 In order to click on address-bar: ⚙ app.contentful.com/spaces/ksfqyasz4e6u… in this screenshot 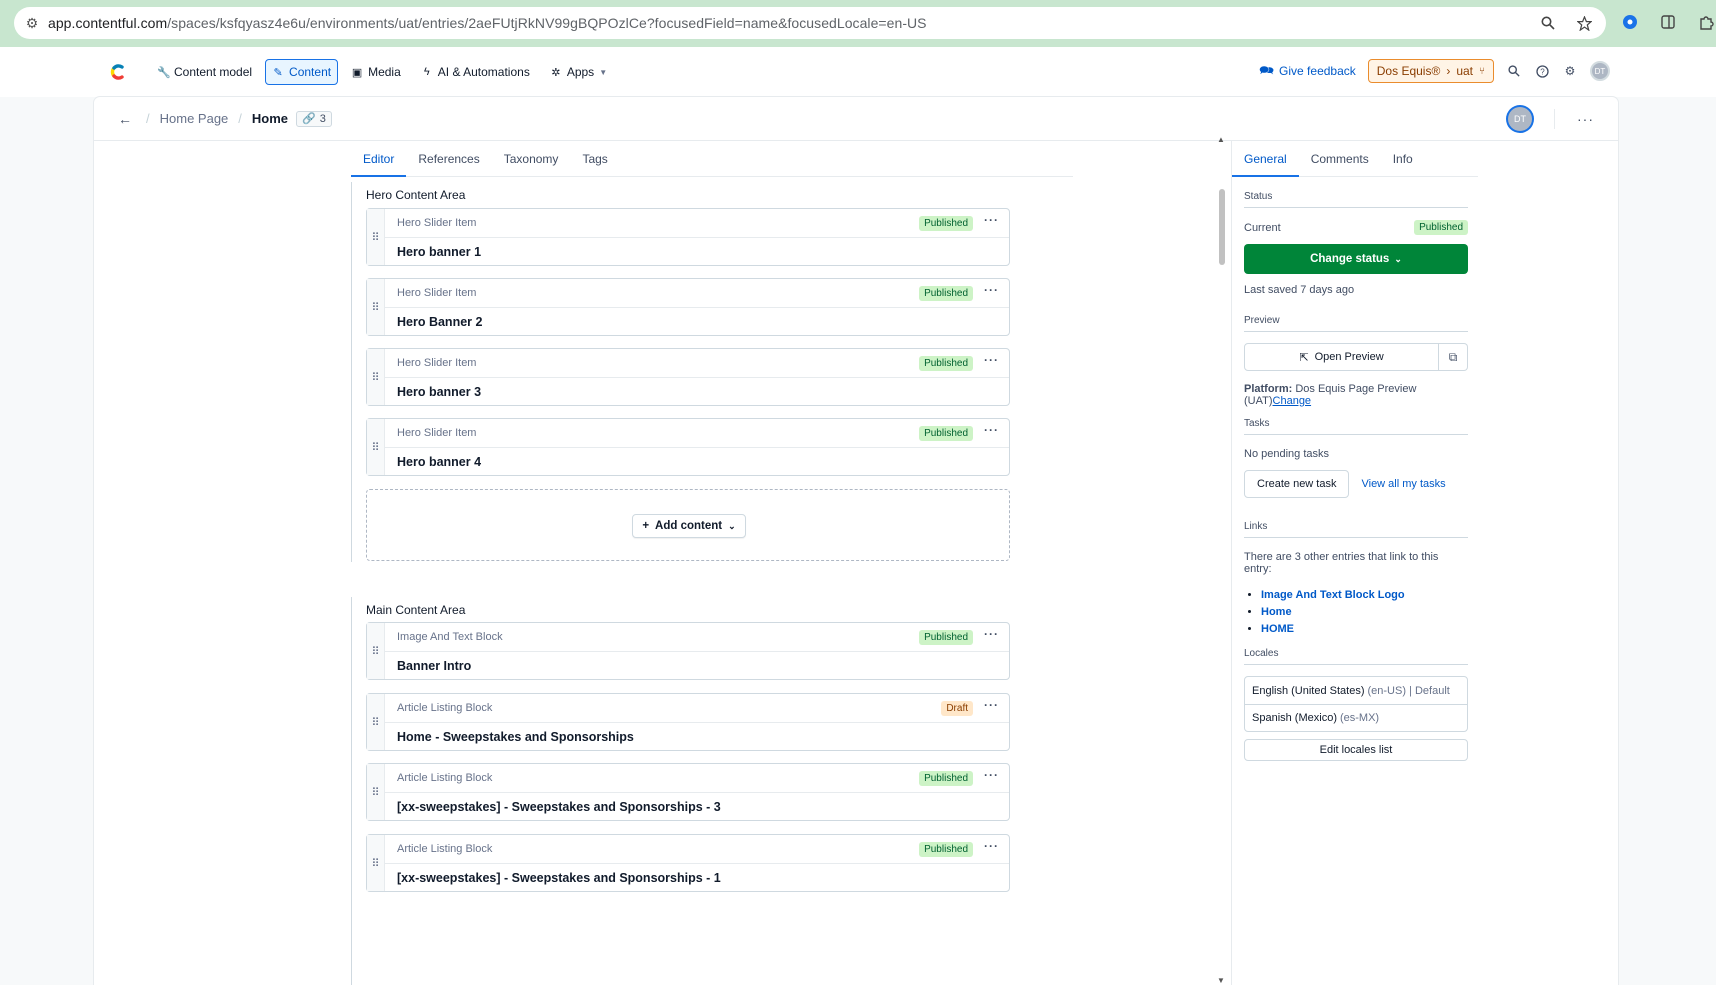, I will do `click(810, 23)`.